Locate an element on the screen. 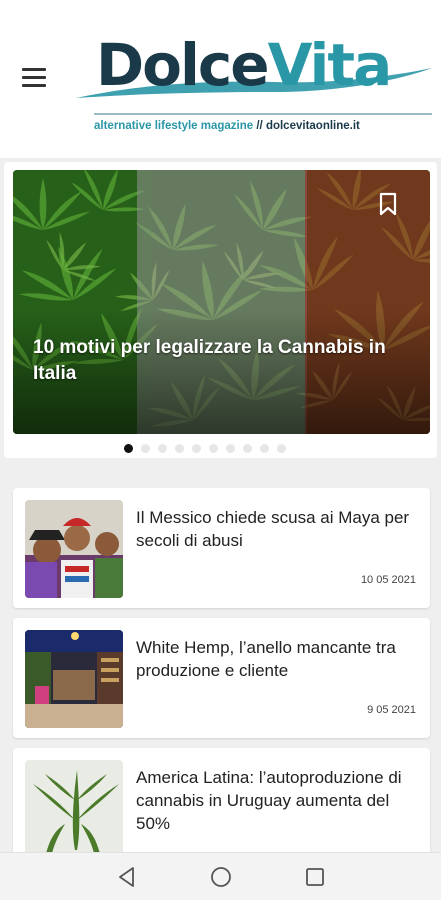 The height and width of the screenshot is (900, 441). system-navigation-bar is located at coordinates (220, 876).